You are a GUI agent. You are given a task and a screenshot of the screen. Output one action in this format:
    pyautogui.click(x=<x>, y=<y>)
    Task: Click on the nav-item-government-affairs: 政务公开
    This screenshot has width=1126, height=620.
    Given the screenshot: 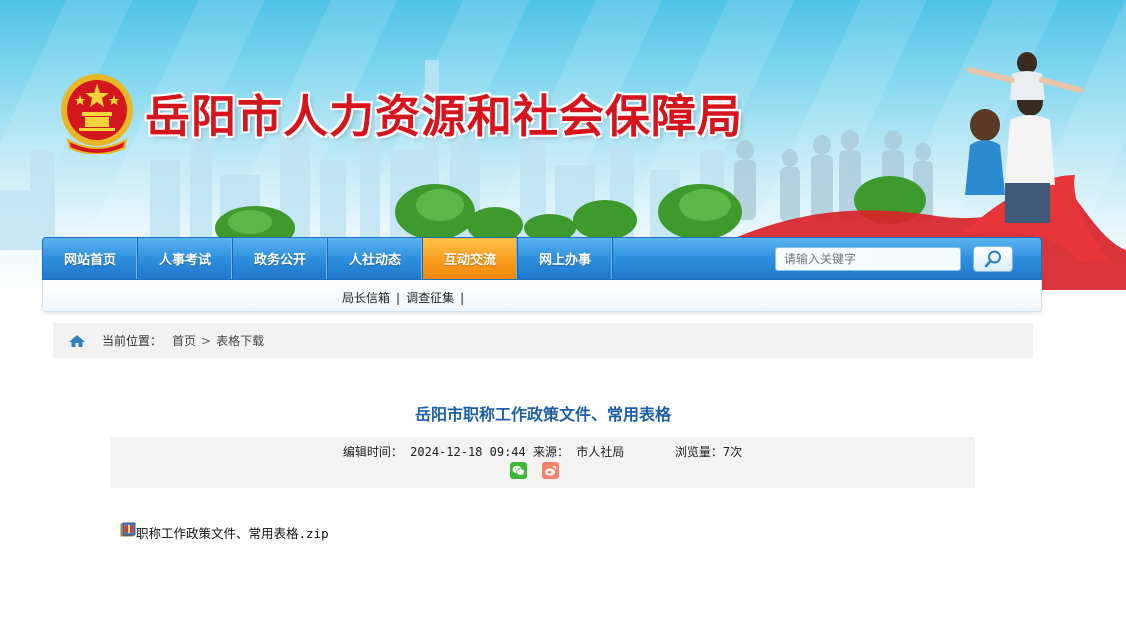 What is the action you would take?
    pyautogui.click(x=280, y=258)
    